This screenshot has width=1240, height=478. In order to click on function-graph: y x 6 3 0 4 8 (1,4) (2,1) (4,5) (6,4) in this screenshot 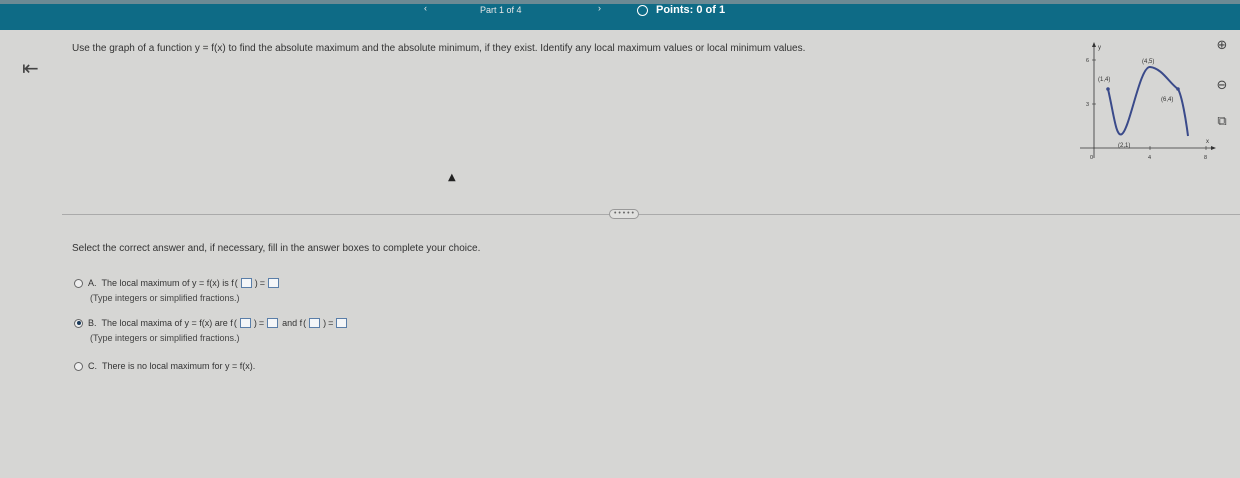, I will do `click(1148, 107)`.